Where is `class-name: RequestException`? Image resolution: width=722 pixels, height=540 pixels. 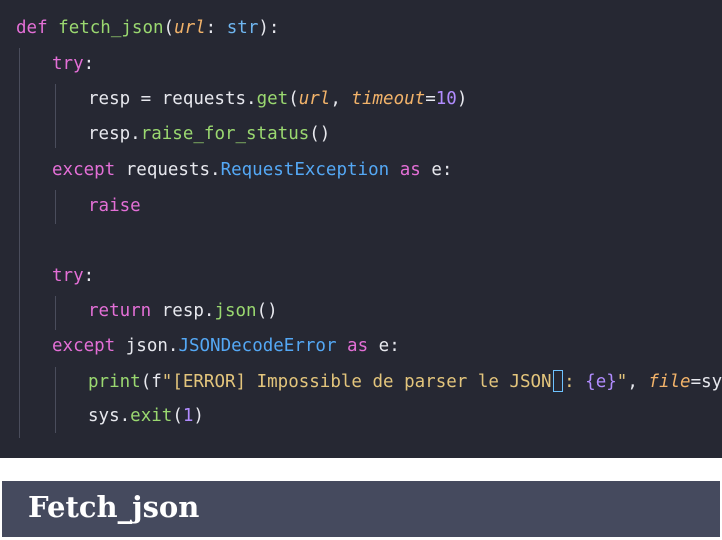 class-name: RequestException is located at coordinates (305, 170).